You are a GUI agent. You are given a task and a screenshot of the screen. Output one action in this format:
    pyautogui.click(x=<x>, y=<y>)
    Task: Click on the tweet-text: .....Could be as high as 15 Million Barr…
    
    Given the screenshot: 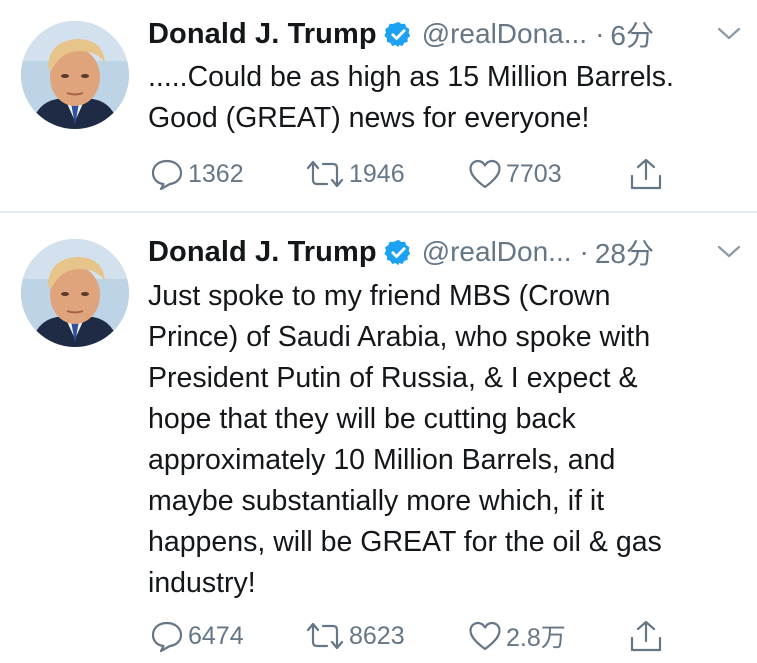 What is the action you would take?
    pyautogui.click(x=411, y=97)
    